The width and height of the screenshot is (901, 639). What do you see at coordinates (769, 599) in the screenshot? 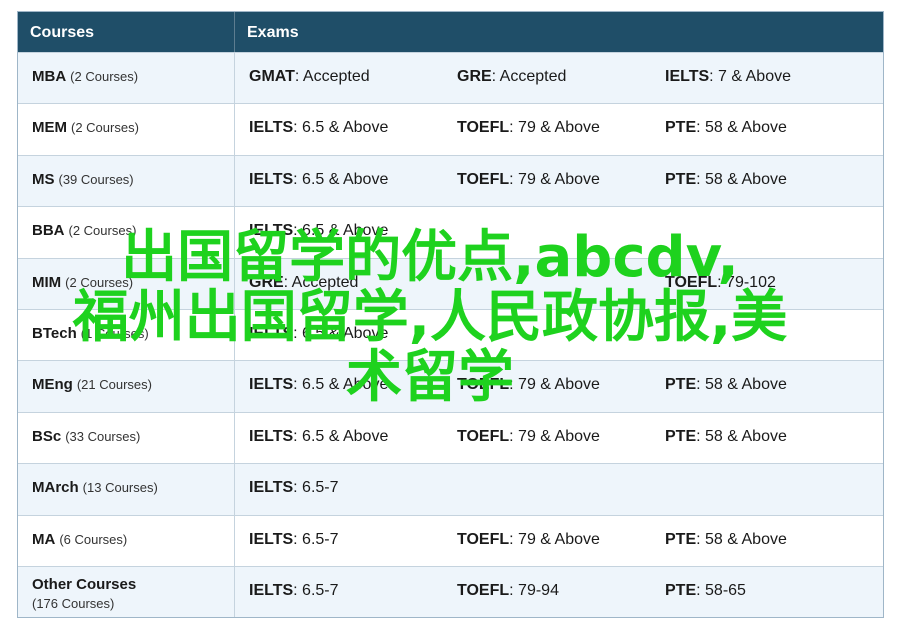
I see `exam-requirement: PTE: 58-65` at bounding box center [769, 599].